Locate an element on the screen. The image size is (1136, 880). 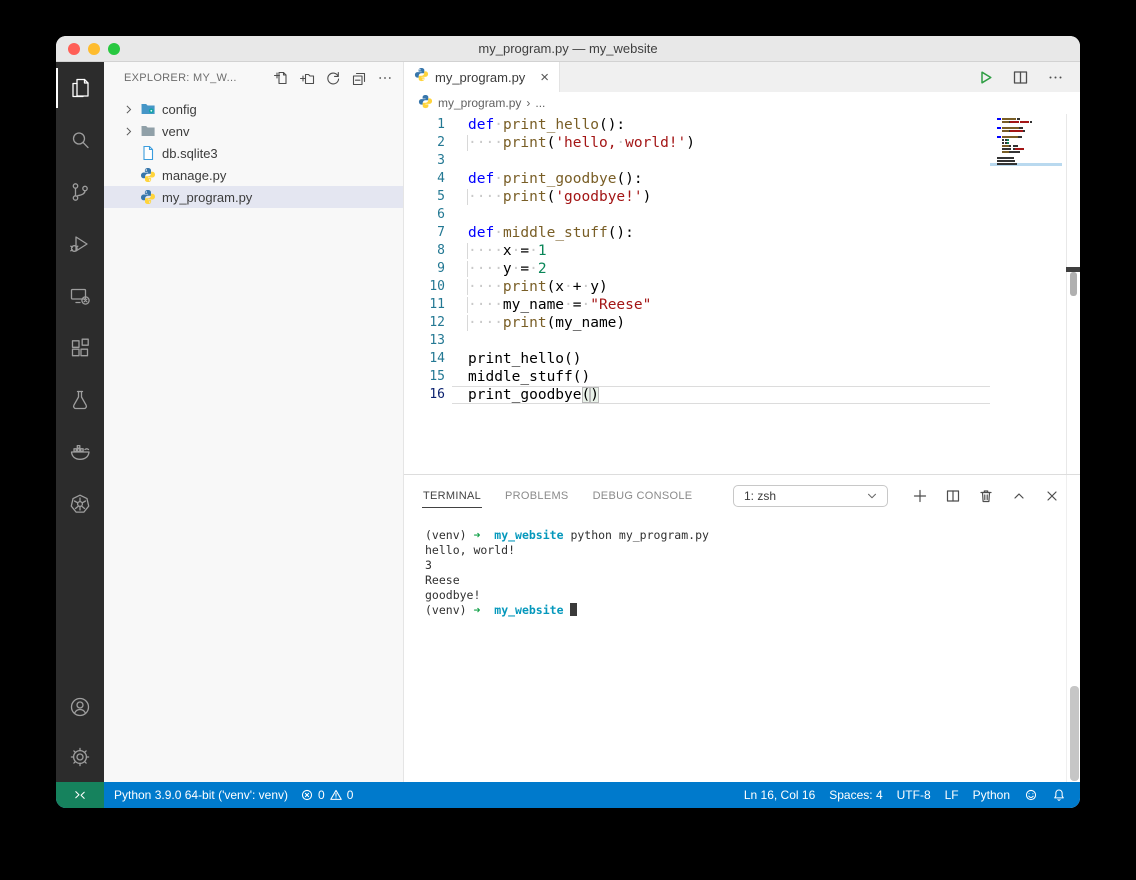
panel-header: TERMINAL PROBLEMS DEBUG CONSOLE 1: zsh is located at coordinates (742, 496).